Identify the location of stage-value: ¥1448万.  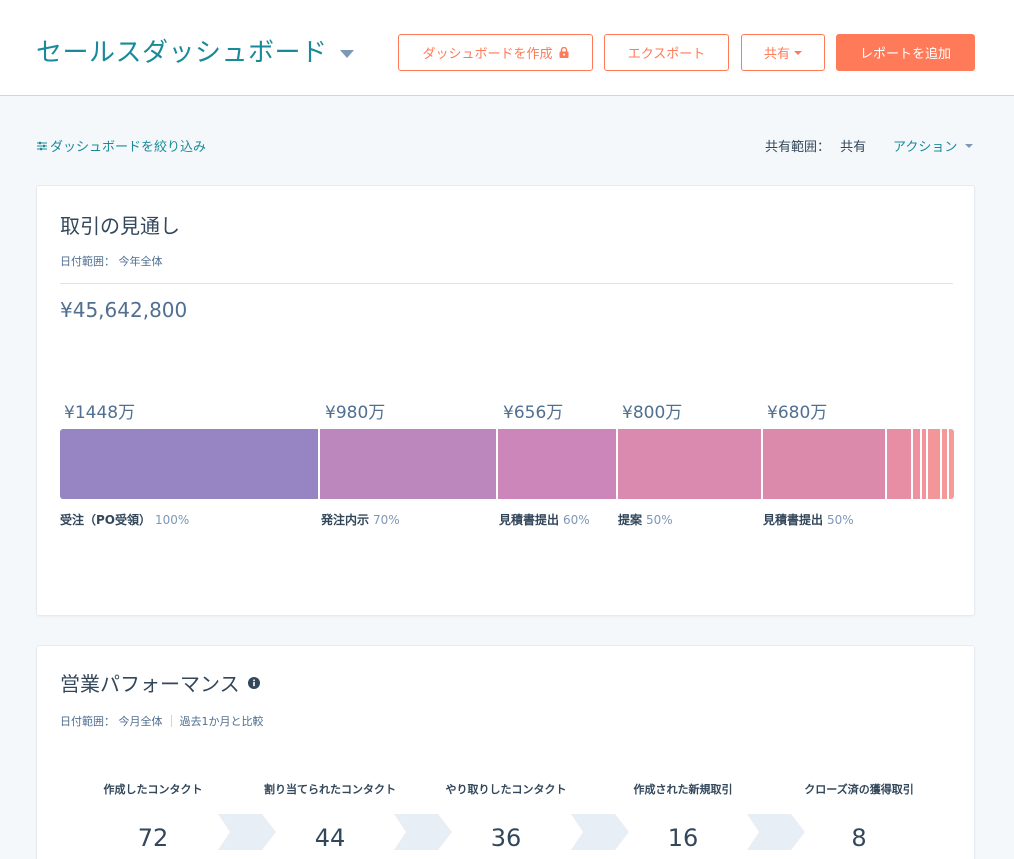
(100, 413).